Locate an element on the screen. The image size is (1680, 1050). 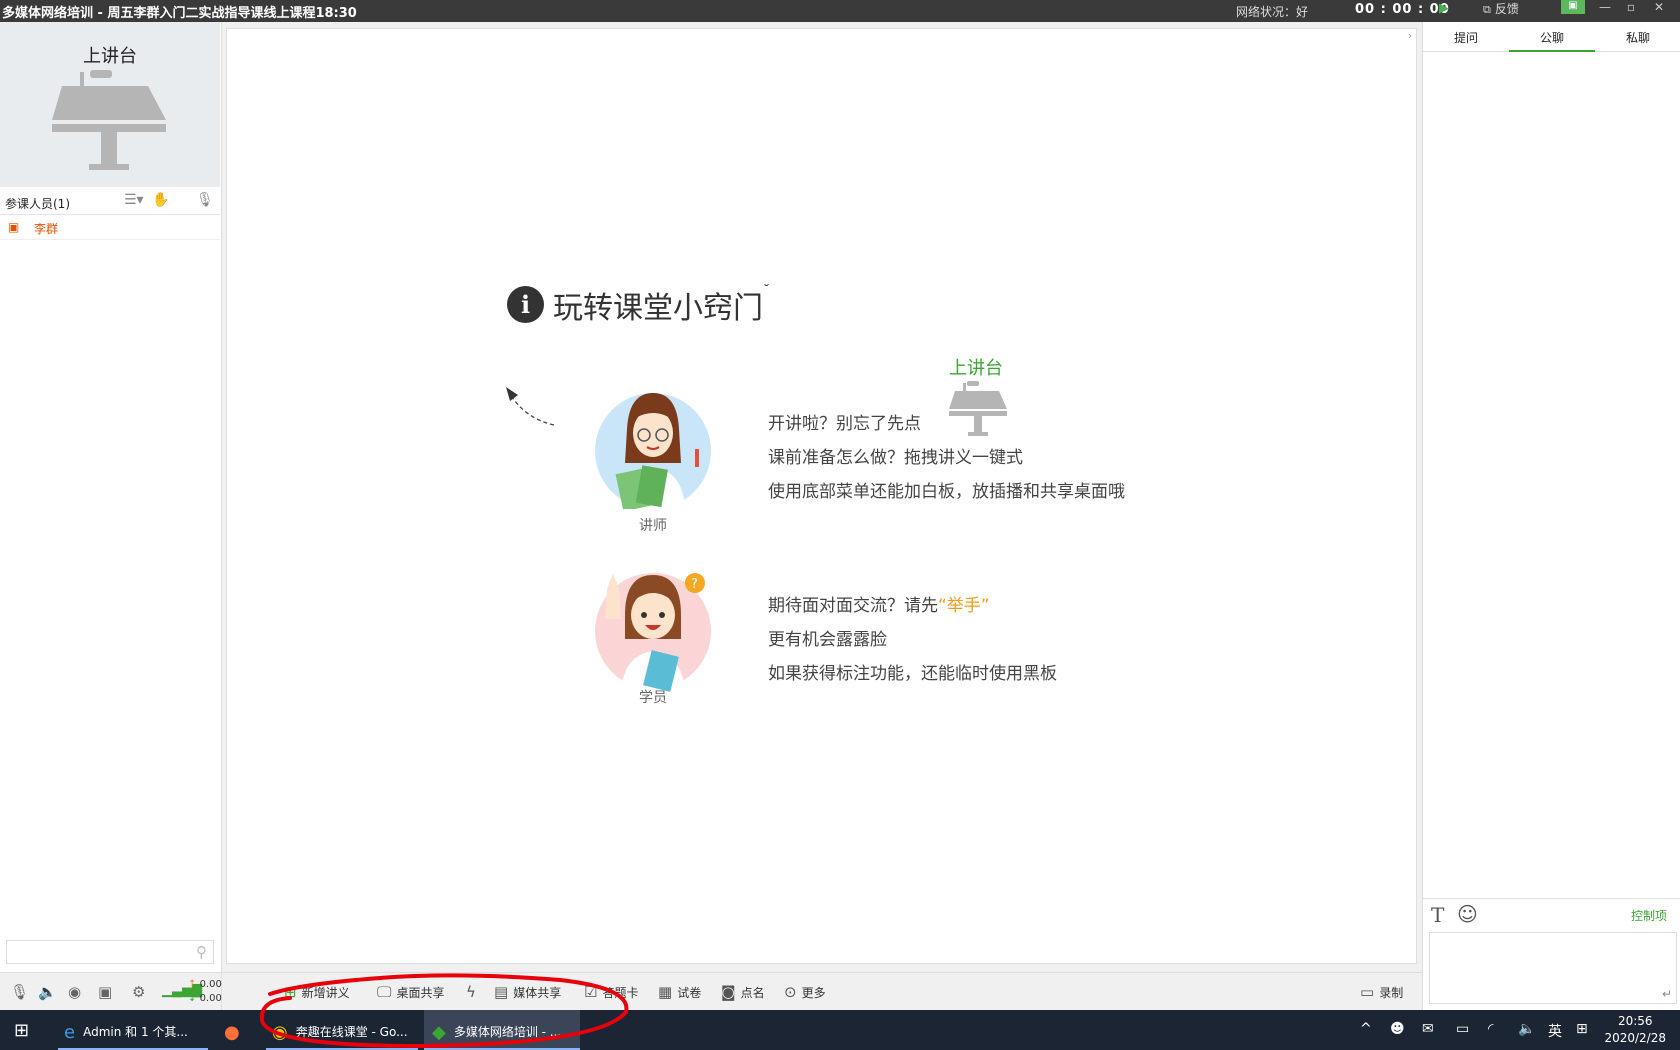
mic-disabled-icon: 🎙 is located at coordinates (205, 200).